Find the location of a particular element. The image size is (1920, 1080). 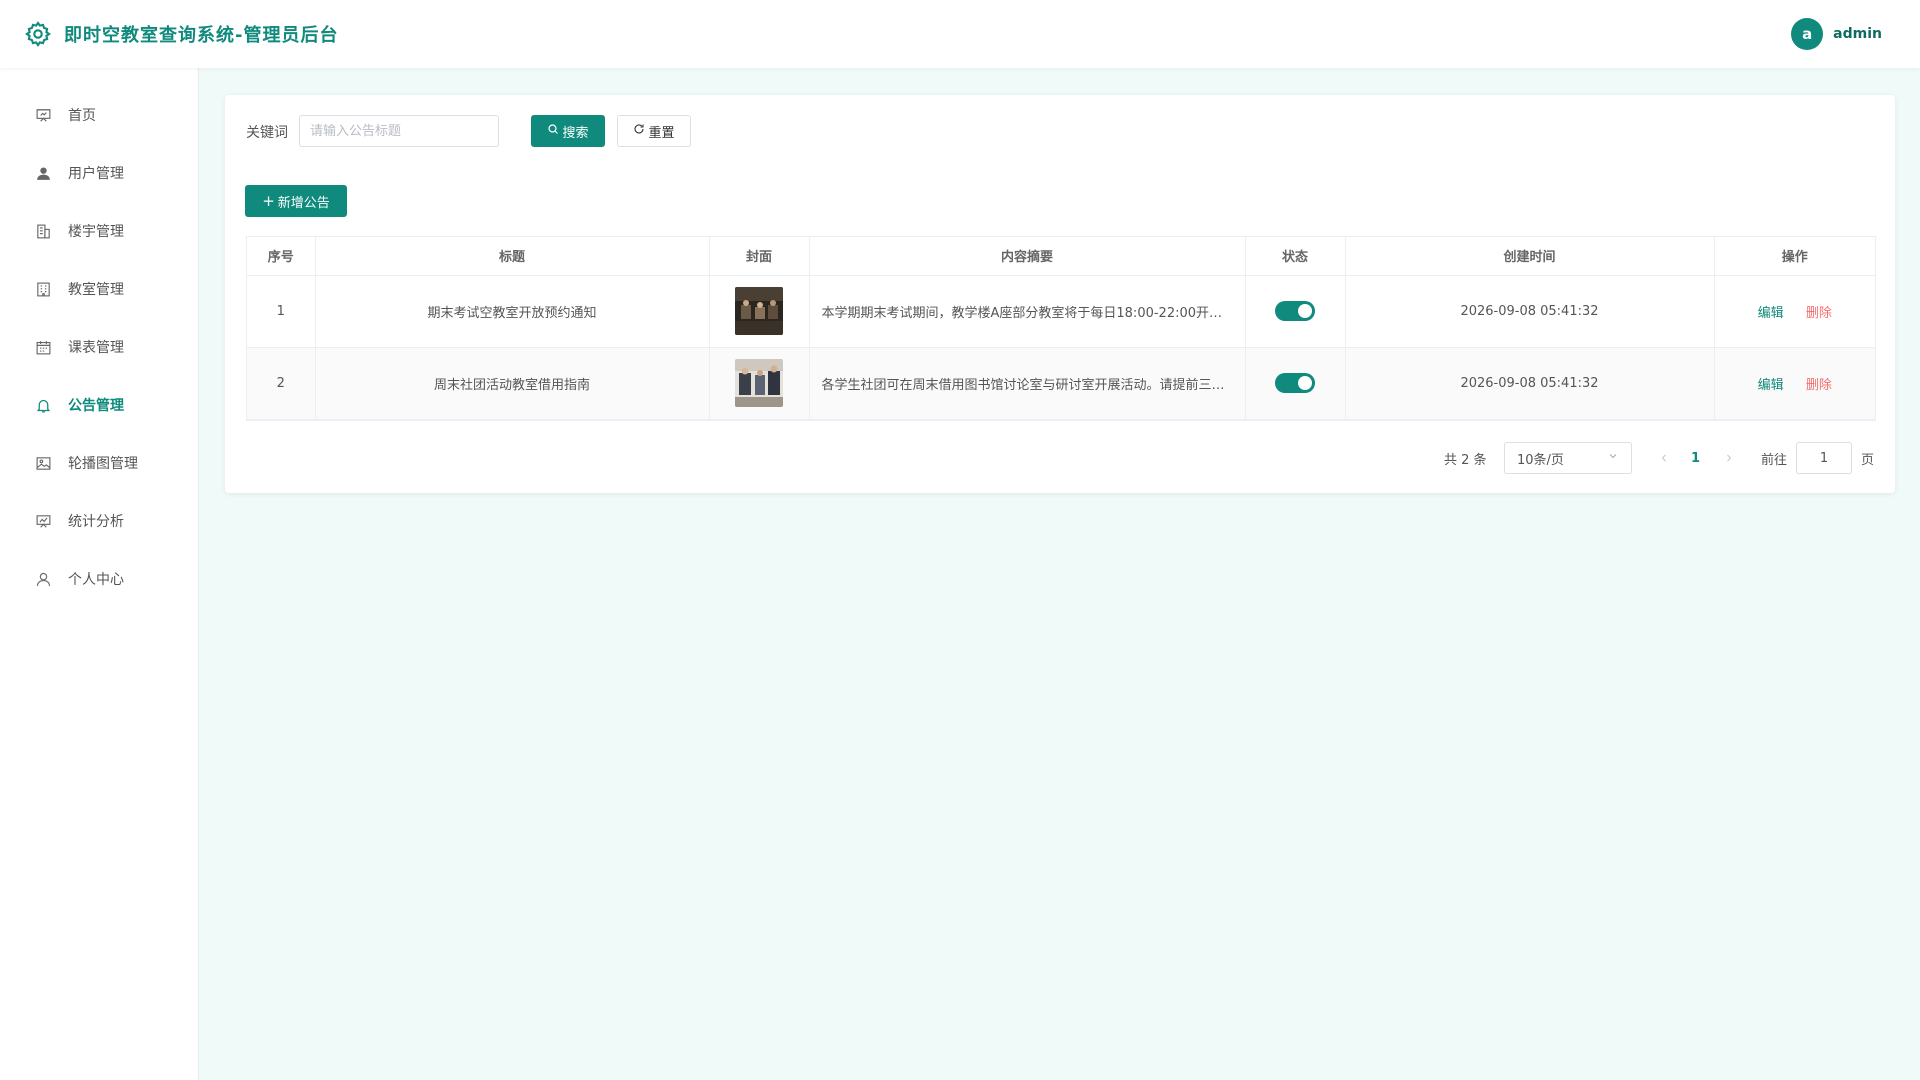

user-menu: a admin is located at coordinates (1836, 34).